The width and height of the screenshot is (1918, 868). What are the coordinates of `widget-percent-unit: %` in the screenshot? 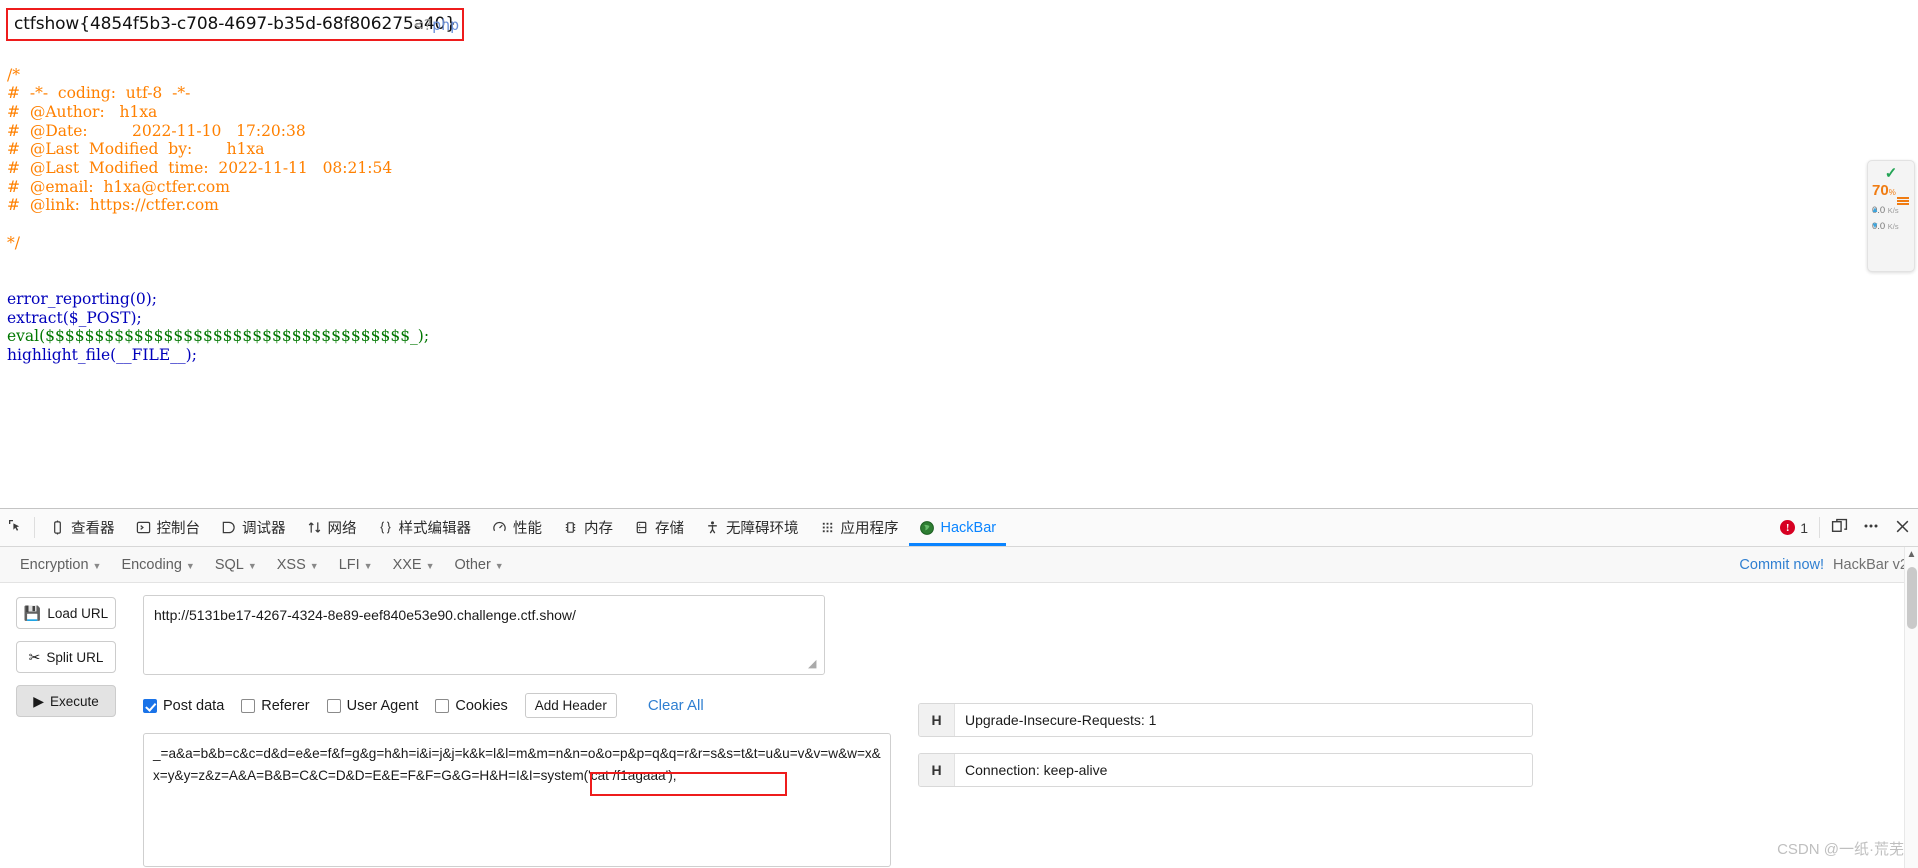 It's located at (1892, 192).